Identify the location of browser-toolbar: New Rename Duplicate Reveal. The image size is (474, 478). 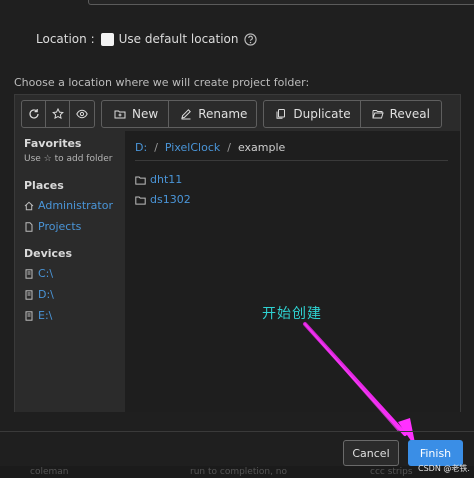
(234, 114).